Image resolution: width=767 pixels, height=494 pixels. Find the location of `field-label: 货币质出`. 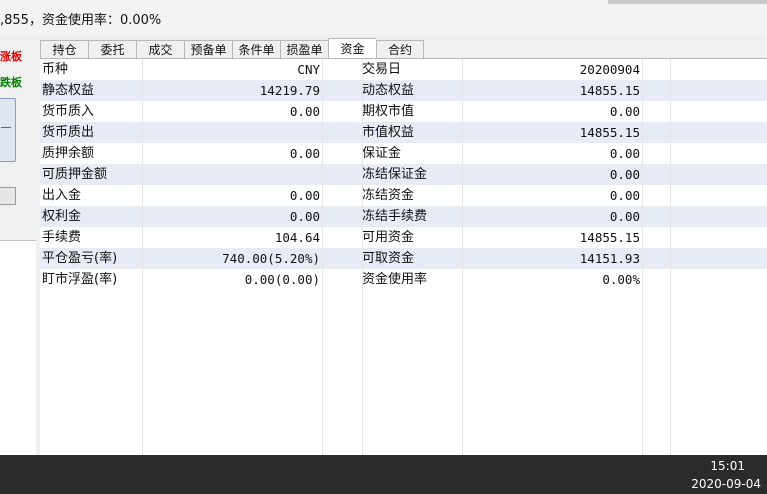

field-label: 货币质出 is located at coordinates (68, 132).